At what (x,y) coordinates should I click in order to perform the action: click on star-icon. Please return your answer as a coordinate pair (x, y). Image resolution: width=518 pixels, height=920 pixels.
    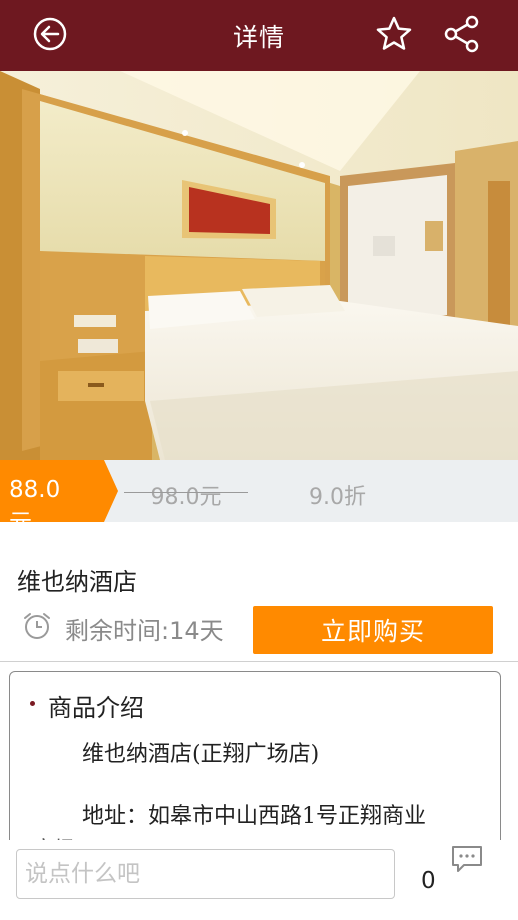
    Looking at the image, I should click on (394, 34).